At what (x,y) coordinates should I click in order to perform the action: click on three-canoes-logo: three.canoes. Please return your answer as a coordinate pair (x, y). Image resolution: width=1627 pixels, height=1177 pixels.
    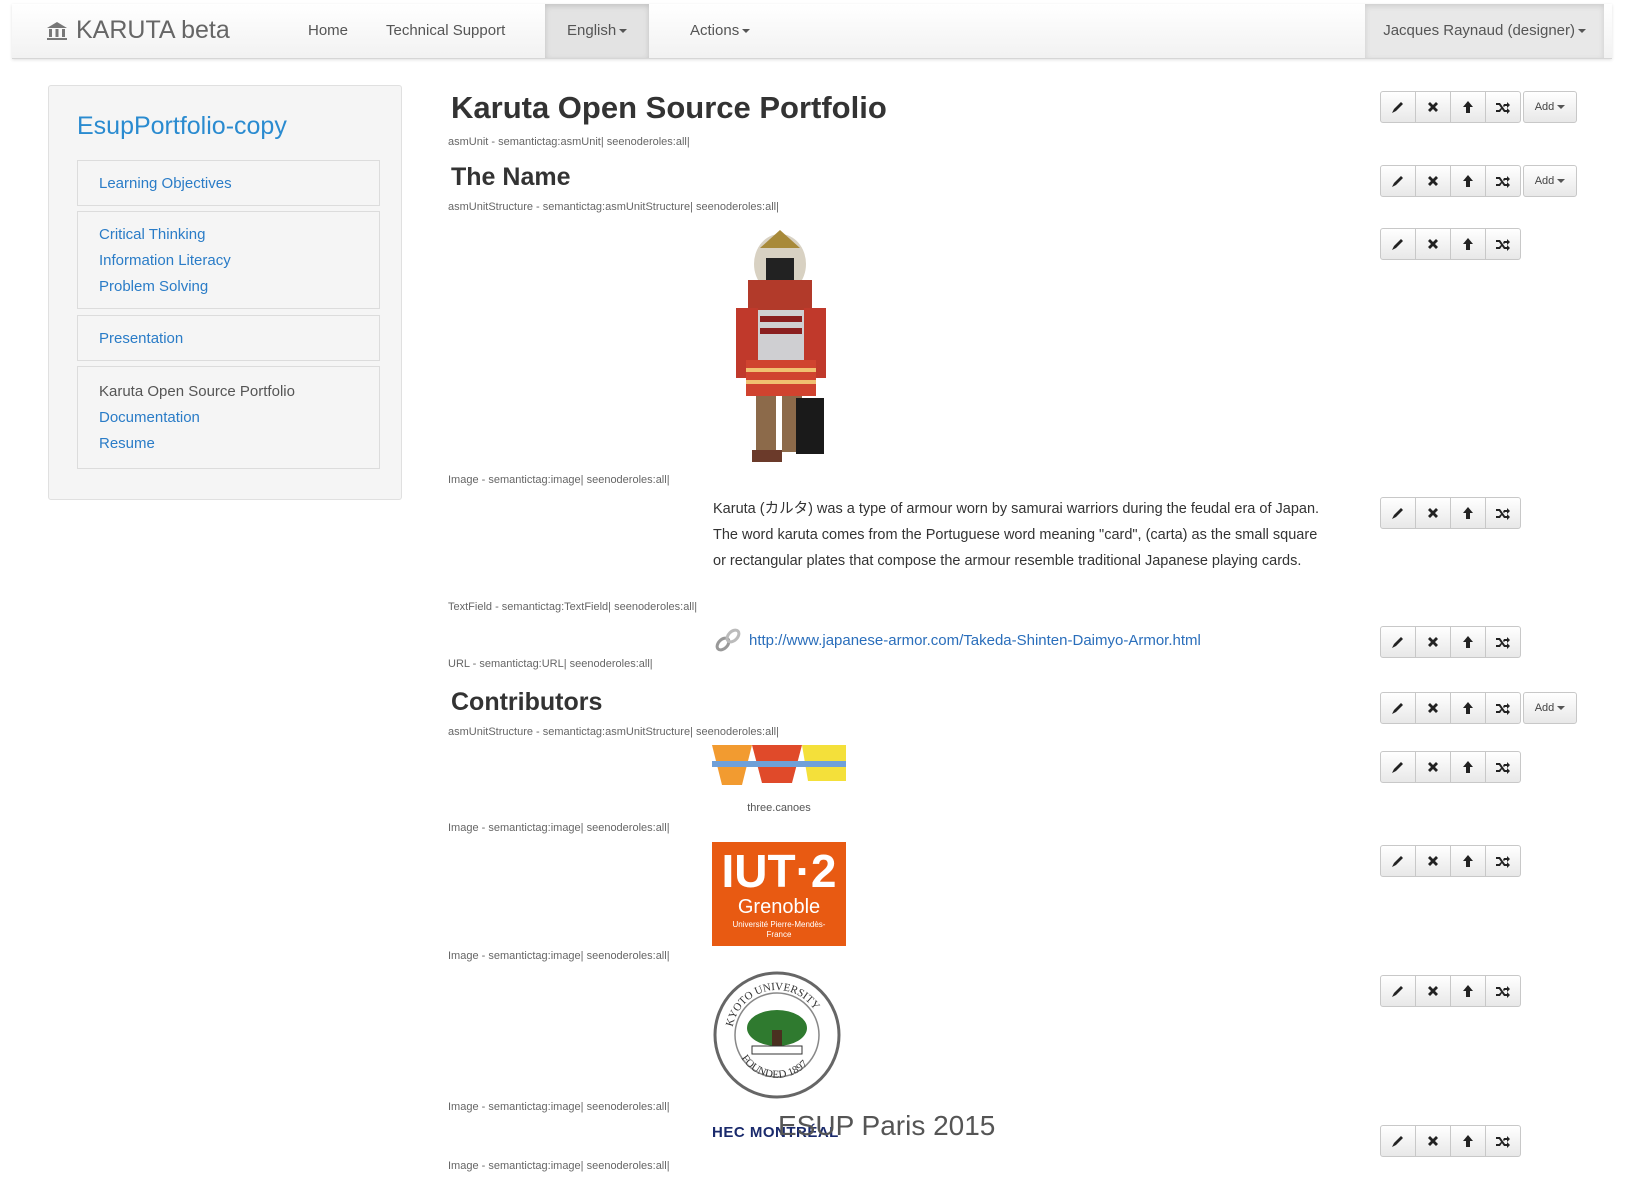
    Looking at the image, I should click on (779, 779).